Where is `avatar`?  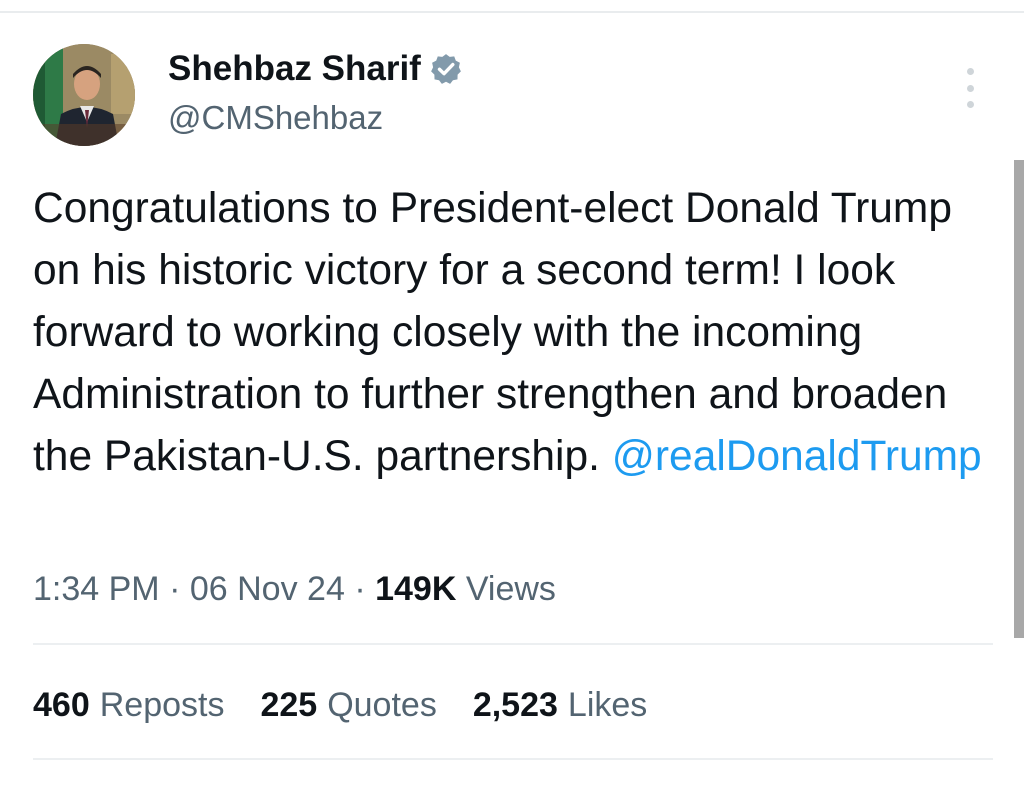 avatar is located at coordinates (84, 95).